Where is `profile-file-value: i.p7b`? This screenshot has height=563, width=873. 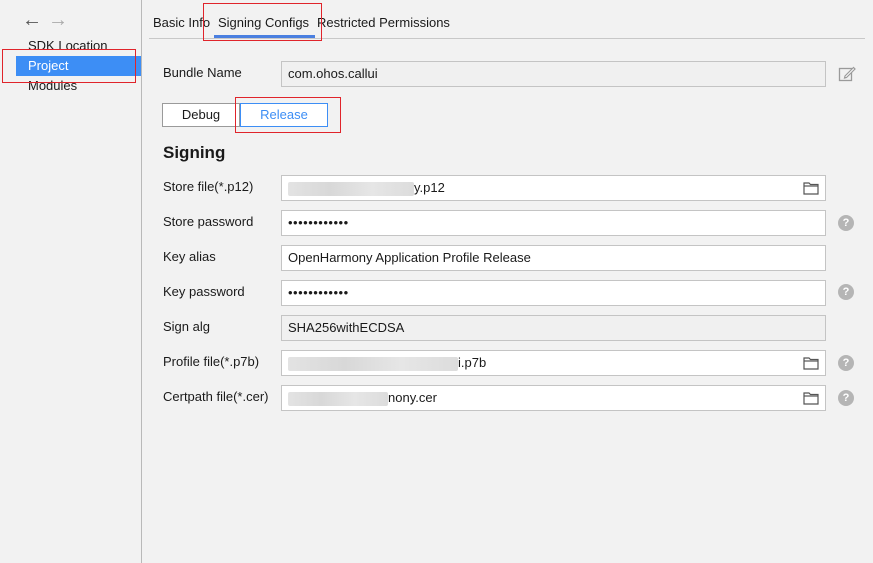
profile-file-value: i.p7b is located at coordinates (472, 362).